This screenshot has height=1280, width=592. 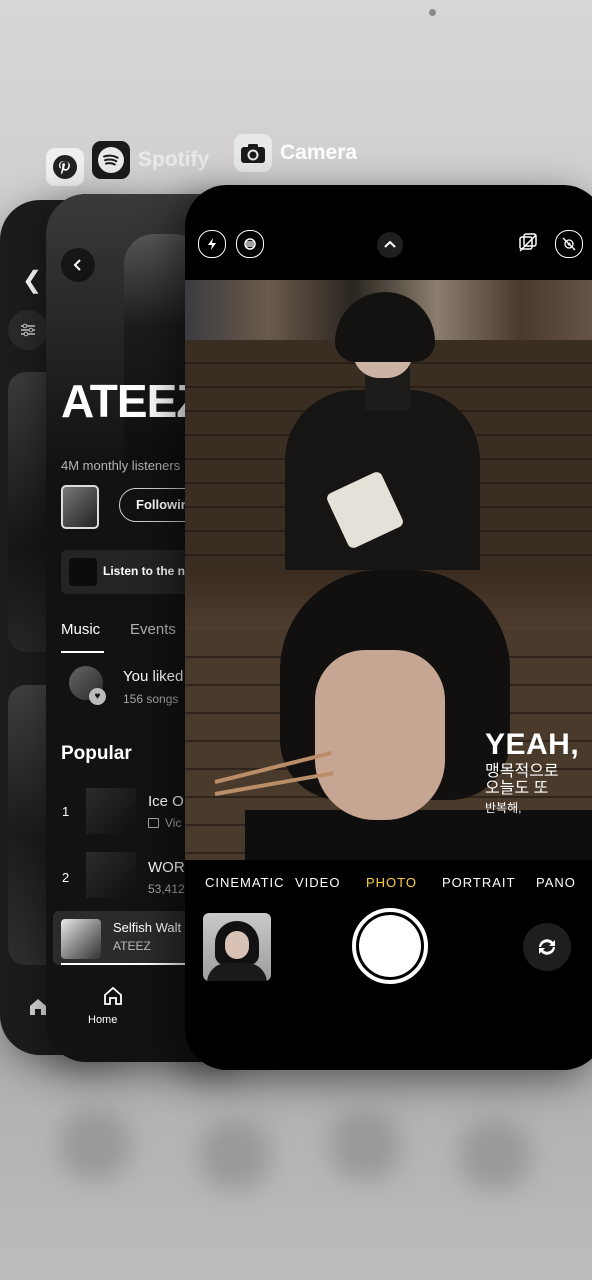 What do you see at coordinates (391, 882) in the screenshot?
I see `mode-photo: PHOTO` at bounding box center [391, 882].